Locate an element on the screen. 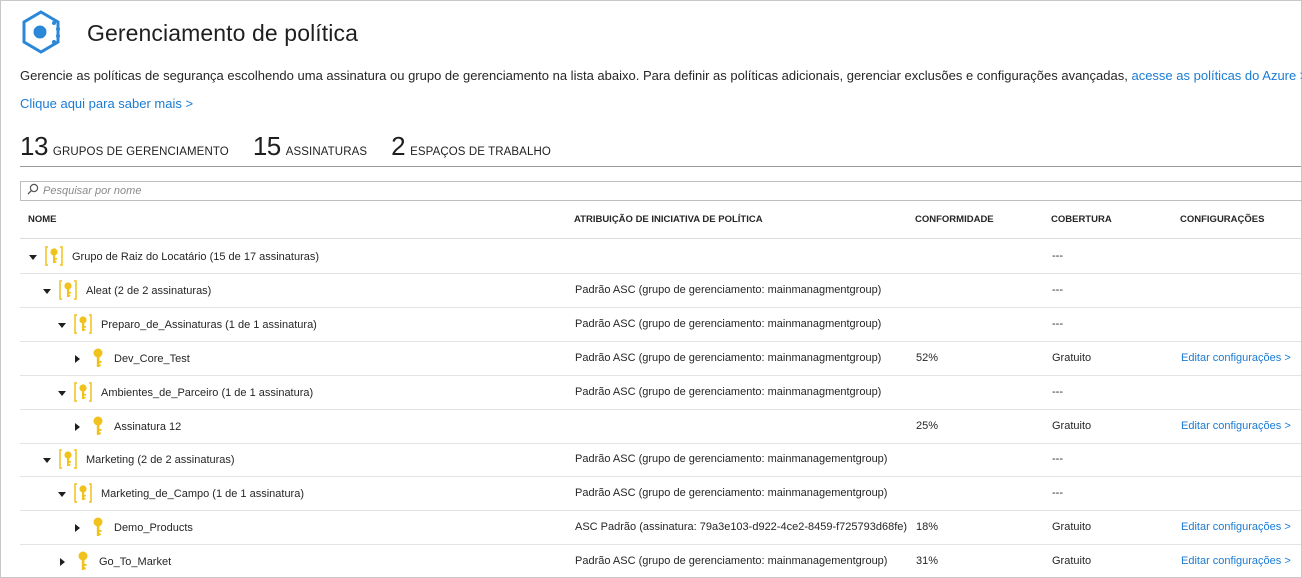 This screenshot has width=1302, height=578. search-input is located at coordinates (343, 191).